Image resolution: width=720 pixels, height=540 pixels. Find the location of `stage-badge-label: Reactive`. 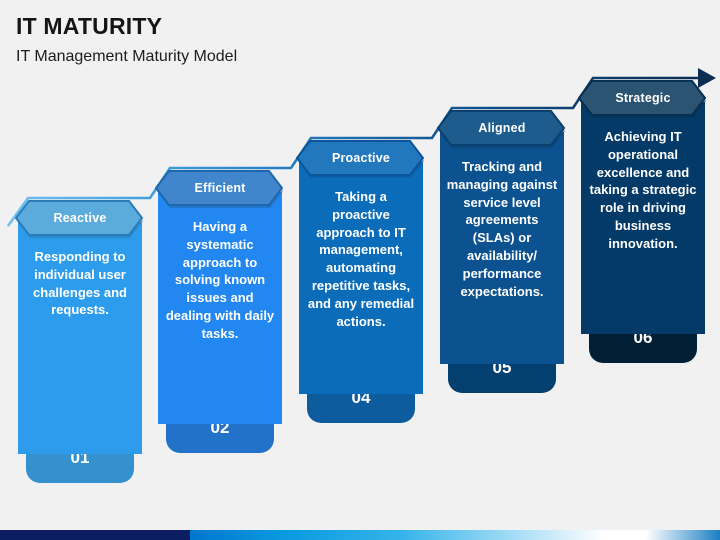

stage-badge-label: Reactive is located at coordinates (80, 218).